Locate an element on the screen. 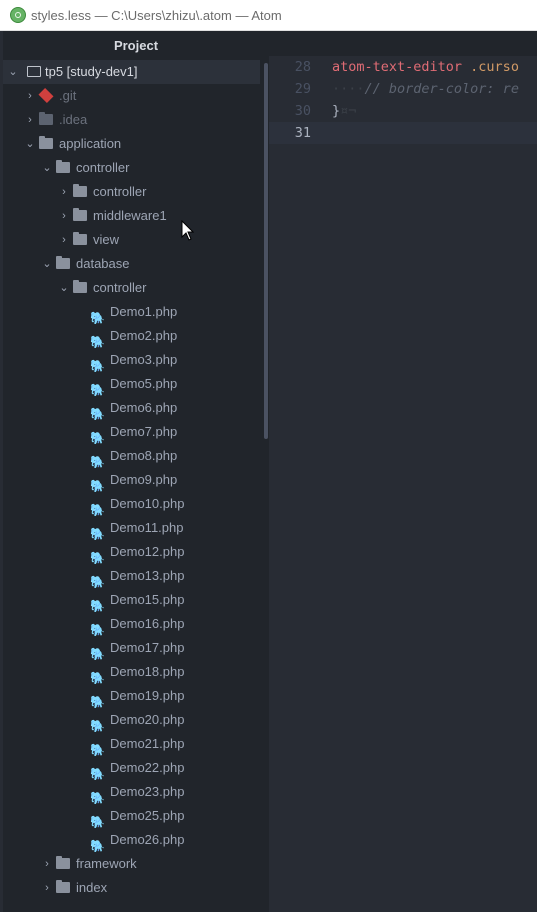  mouse-pointer-icon is located at coordinates (188, 230).